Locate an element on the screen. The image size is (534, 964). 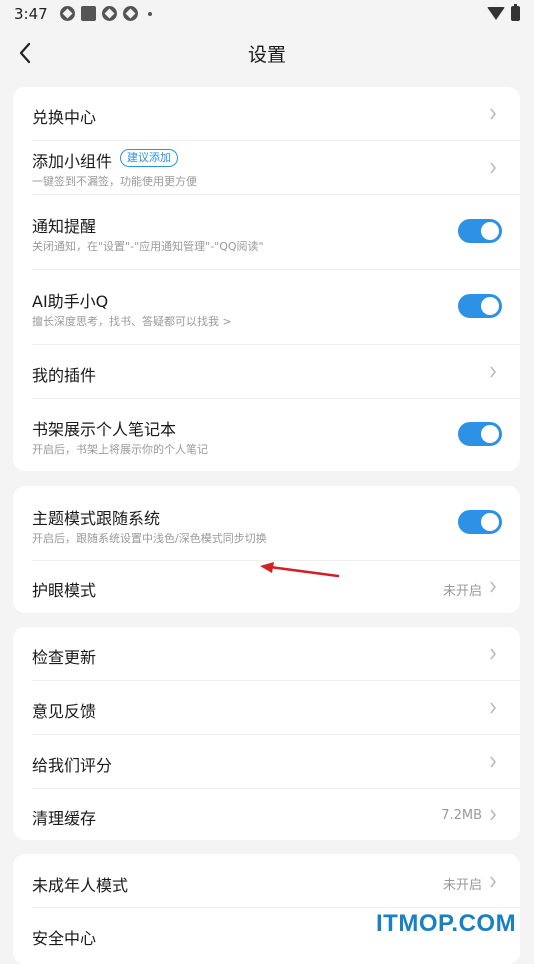
redeem-center-row: 兑换中心 is located at coordinates (266, 113).